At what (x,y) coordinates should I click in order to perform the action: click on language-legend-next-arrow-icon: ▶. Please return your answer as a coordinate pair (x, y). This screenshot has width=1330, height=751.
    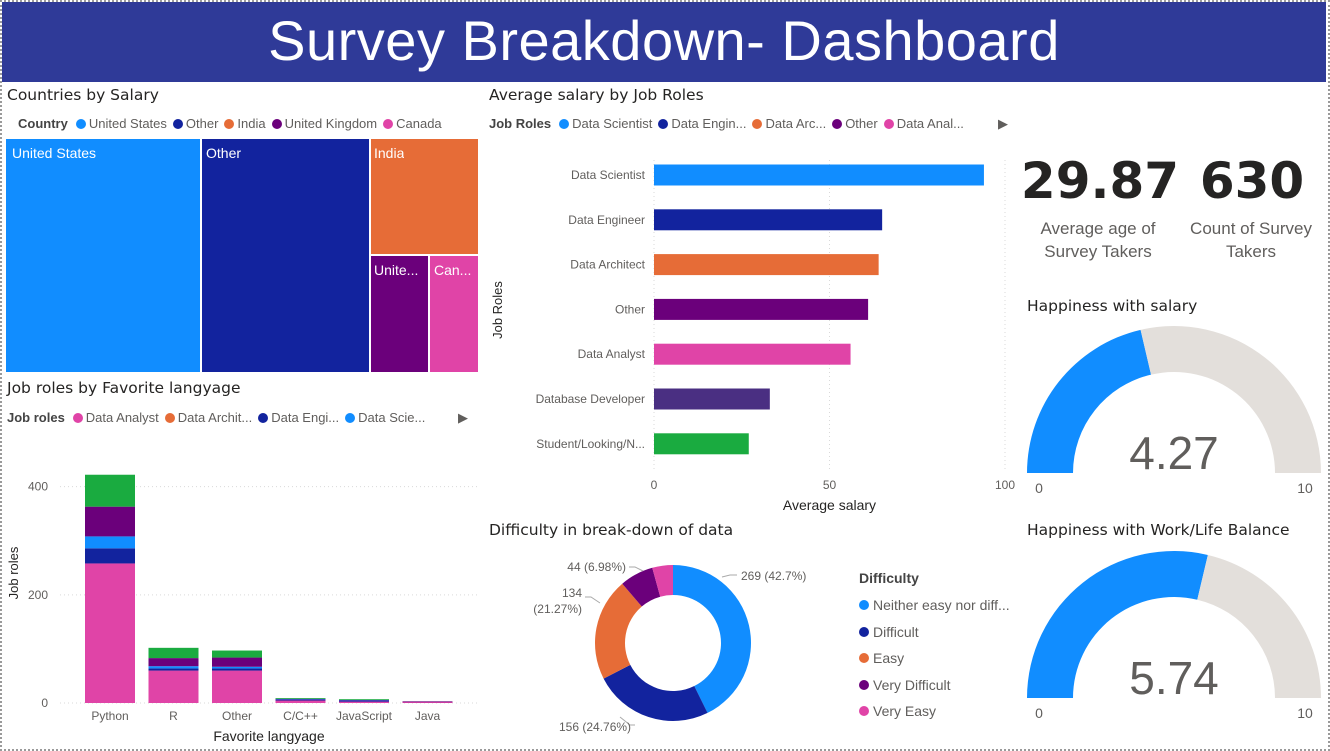
    Looking at the image, I should click on (463, 418).